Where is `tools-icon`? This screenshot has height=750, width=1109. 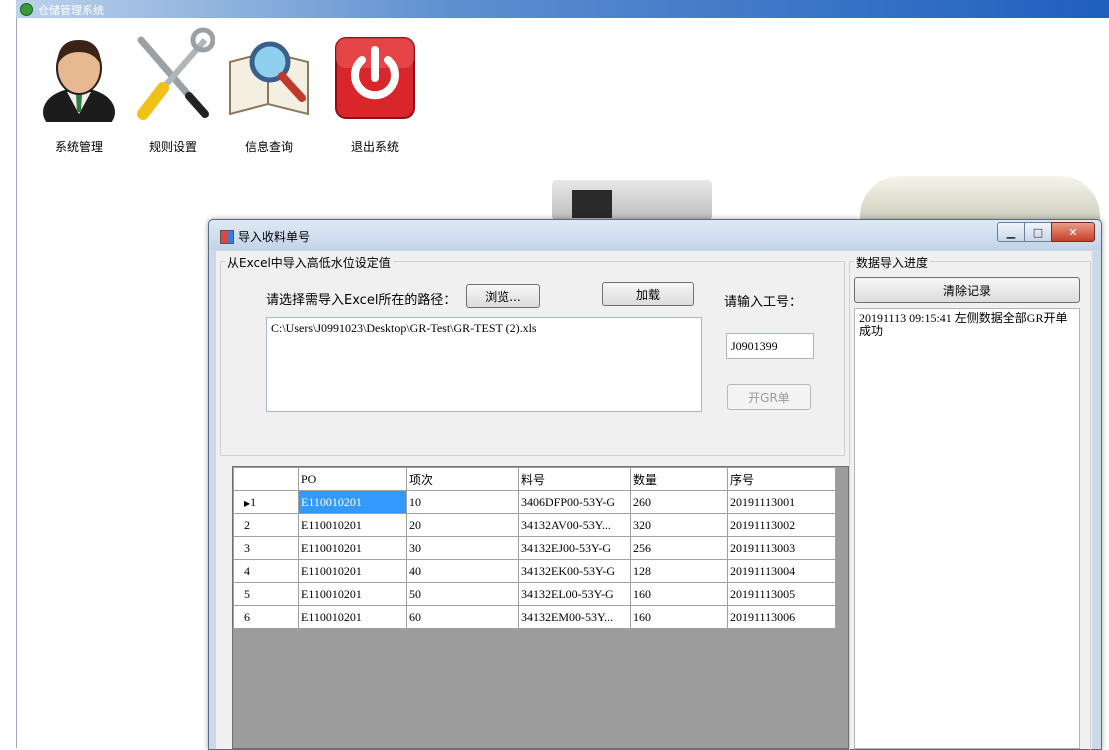
tools-icon is located at coordinates (176, 73).